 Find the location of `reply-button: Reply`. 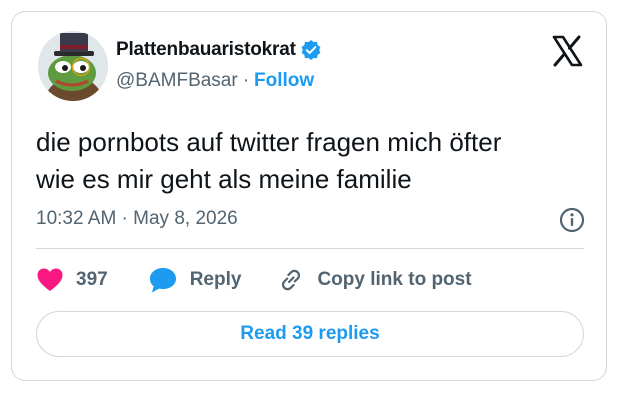

reply-button: Reply is located at coordinates (195, 280).